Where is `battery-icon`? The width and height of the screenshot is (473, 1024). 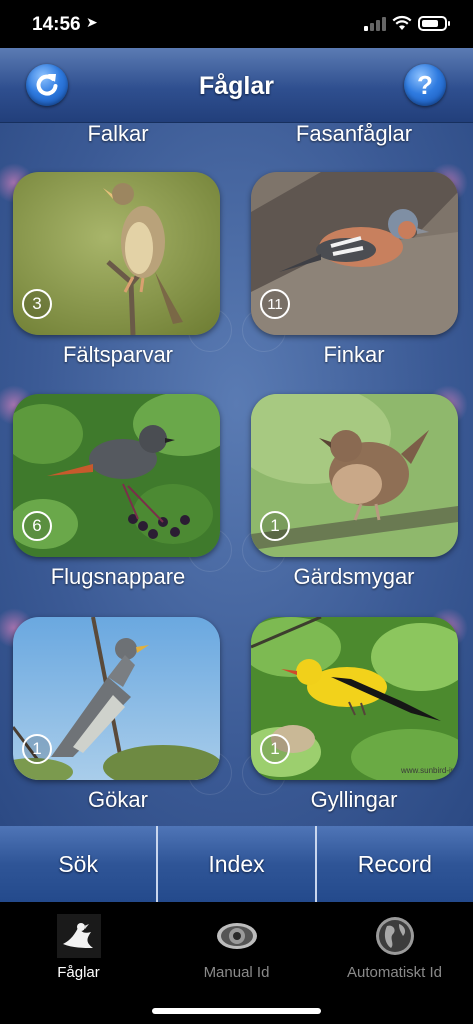
battery-icon is located at coordinates (434, 23).